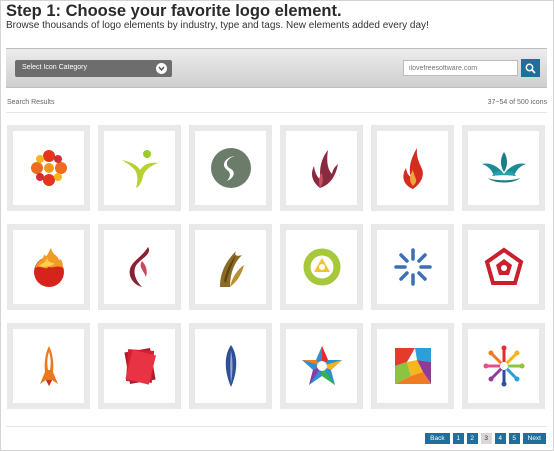 This screenshot has width=554, height=451. What do you see at coordinates (31, 102) in the screenshot?
I see `search-results-label: Search Results` at bounding box center [31, 102].